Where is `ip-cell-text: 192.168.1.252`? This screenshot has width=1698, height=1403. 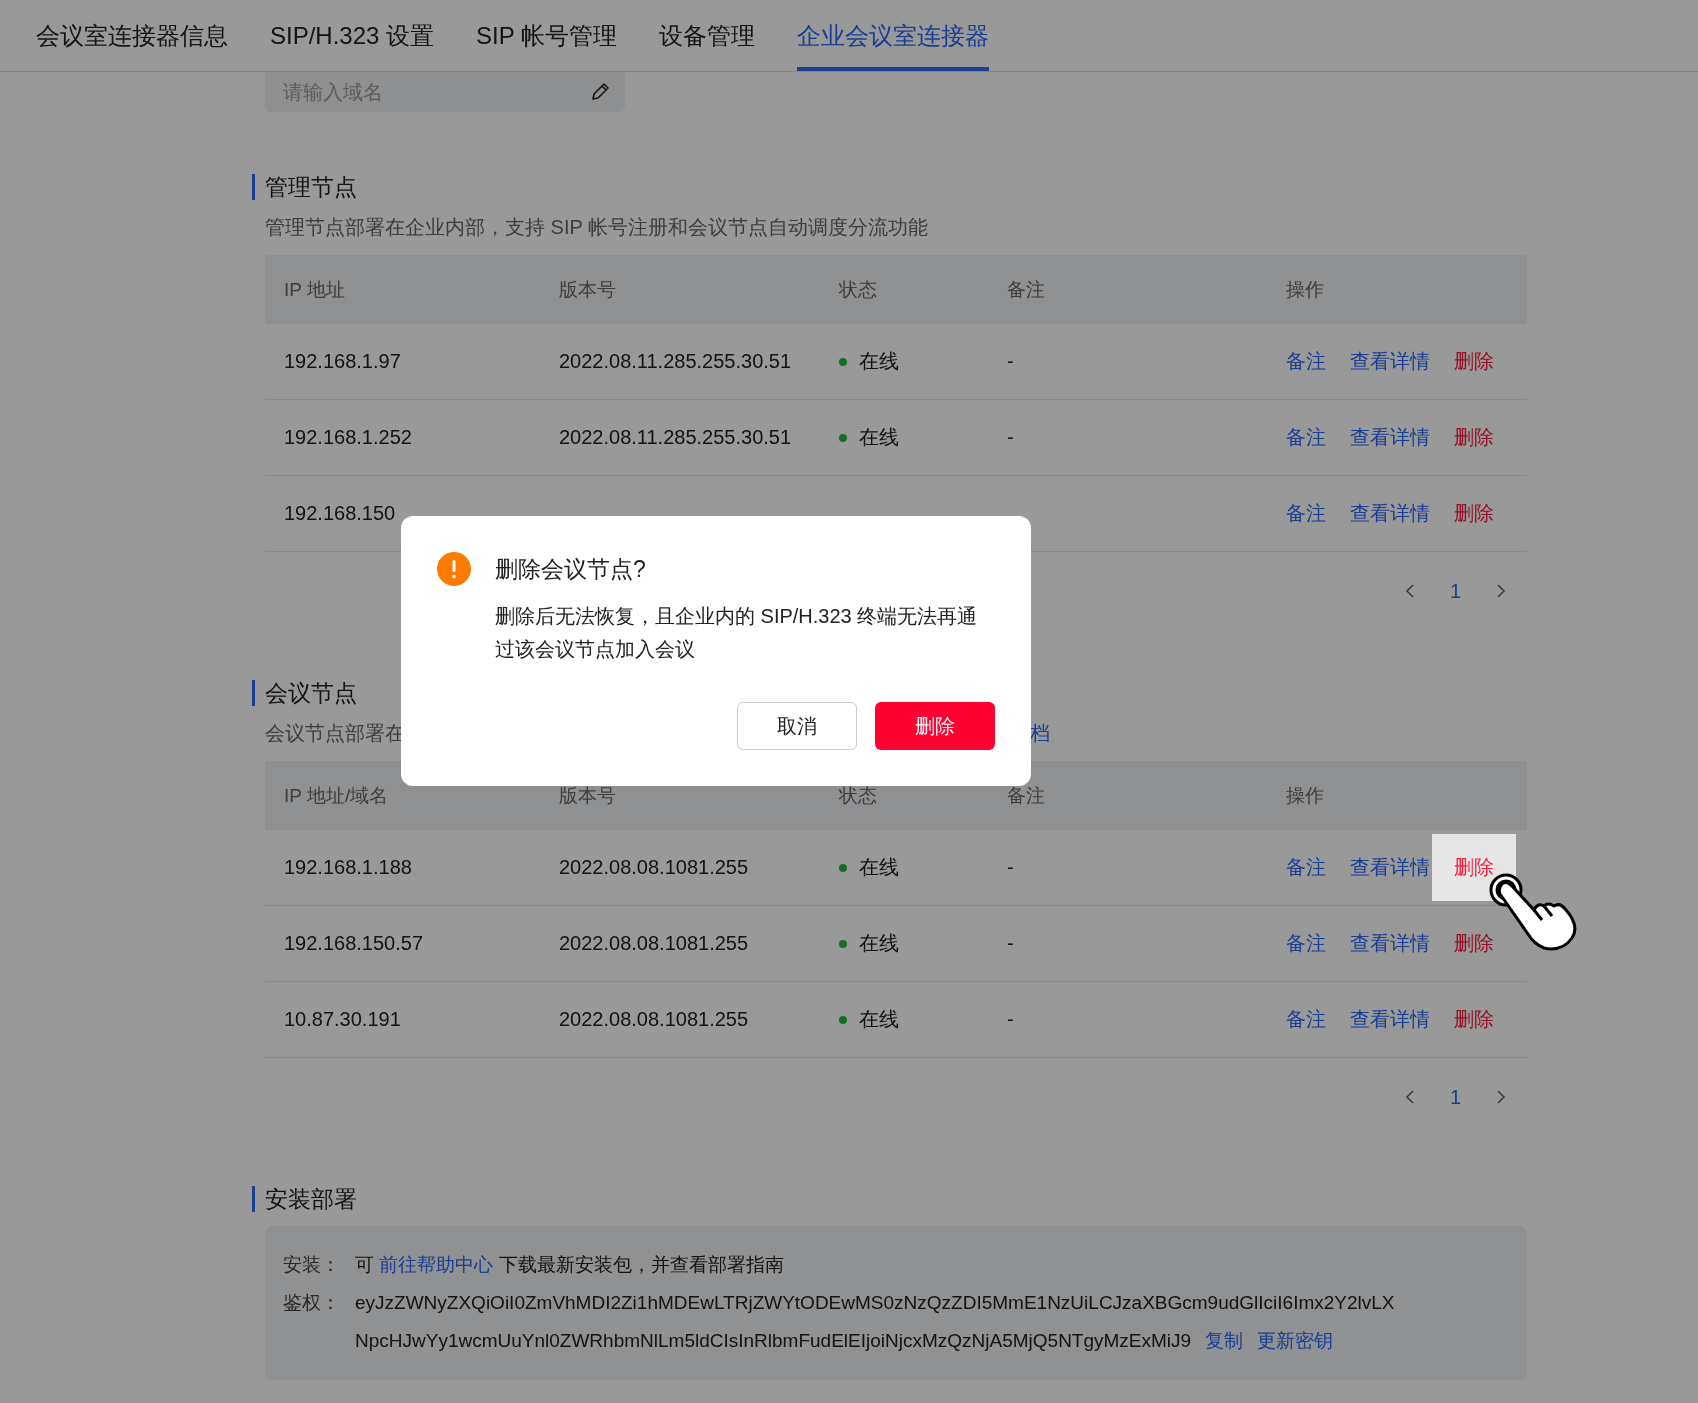
ip-cell-text: 192.168.1.252 is located at coordinates (348, 437).